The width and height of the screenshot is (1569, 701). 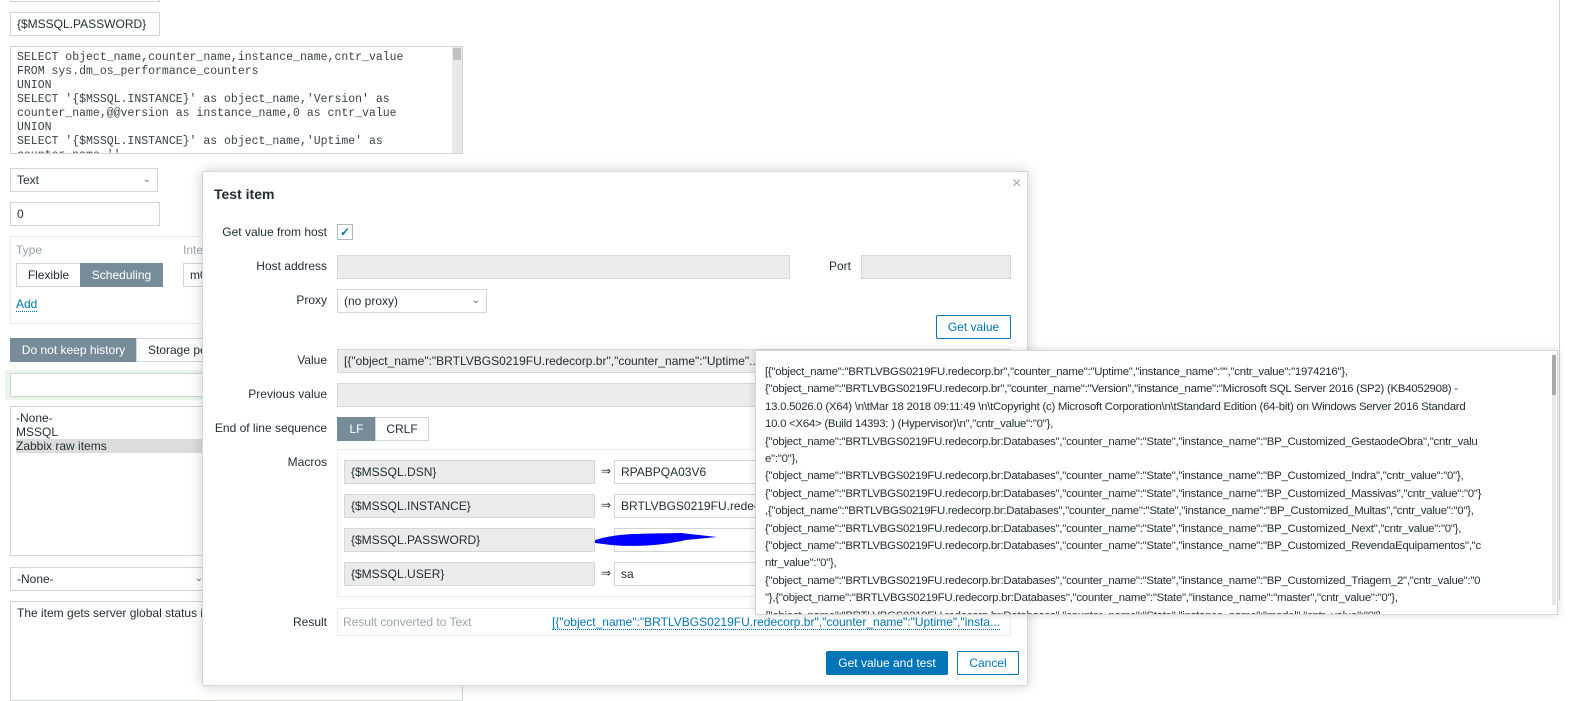 I want to click on flexible-button: Flexible, so click(x=48, y=275).